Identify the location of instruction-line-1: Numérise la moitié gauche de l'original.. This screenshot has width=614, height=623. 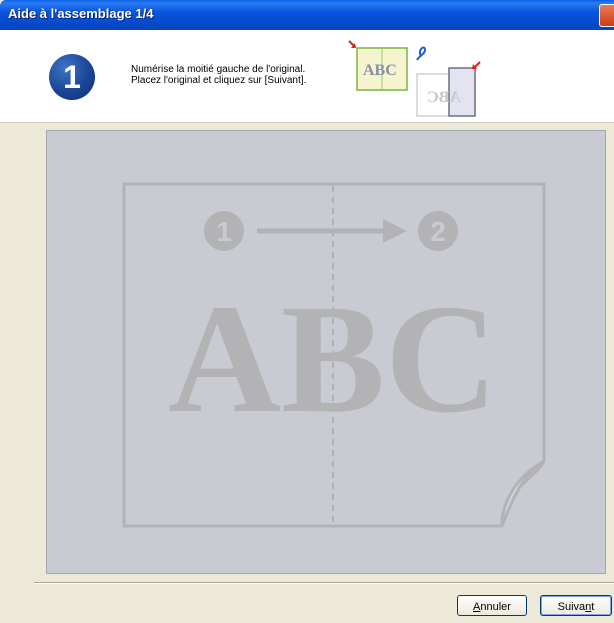
(218, 69).